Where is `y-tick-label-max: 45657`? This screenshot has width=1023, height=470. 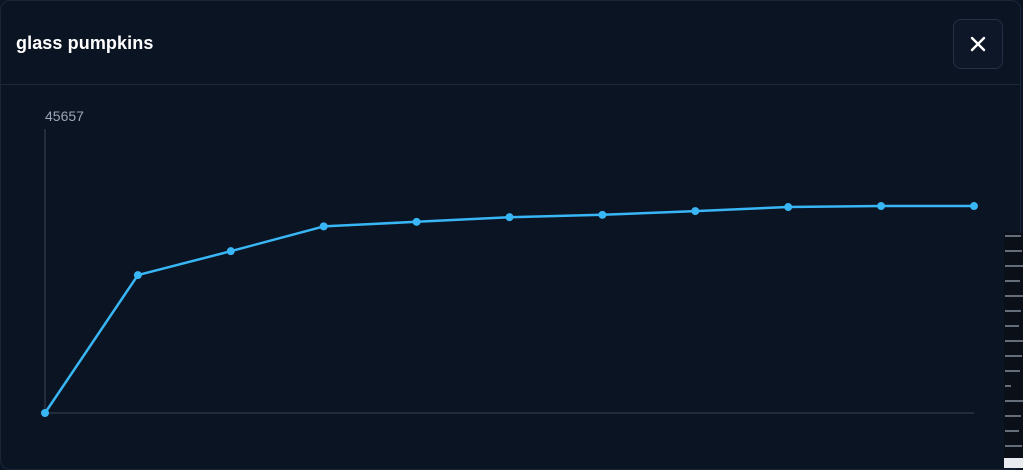 y-tick-label-max: 45657 is located at coordinates (64, 116).